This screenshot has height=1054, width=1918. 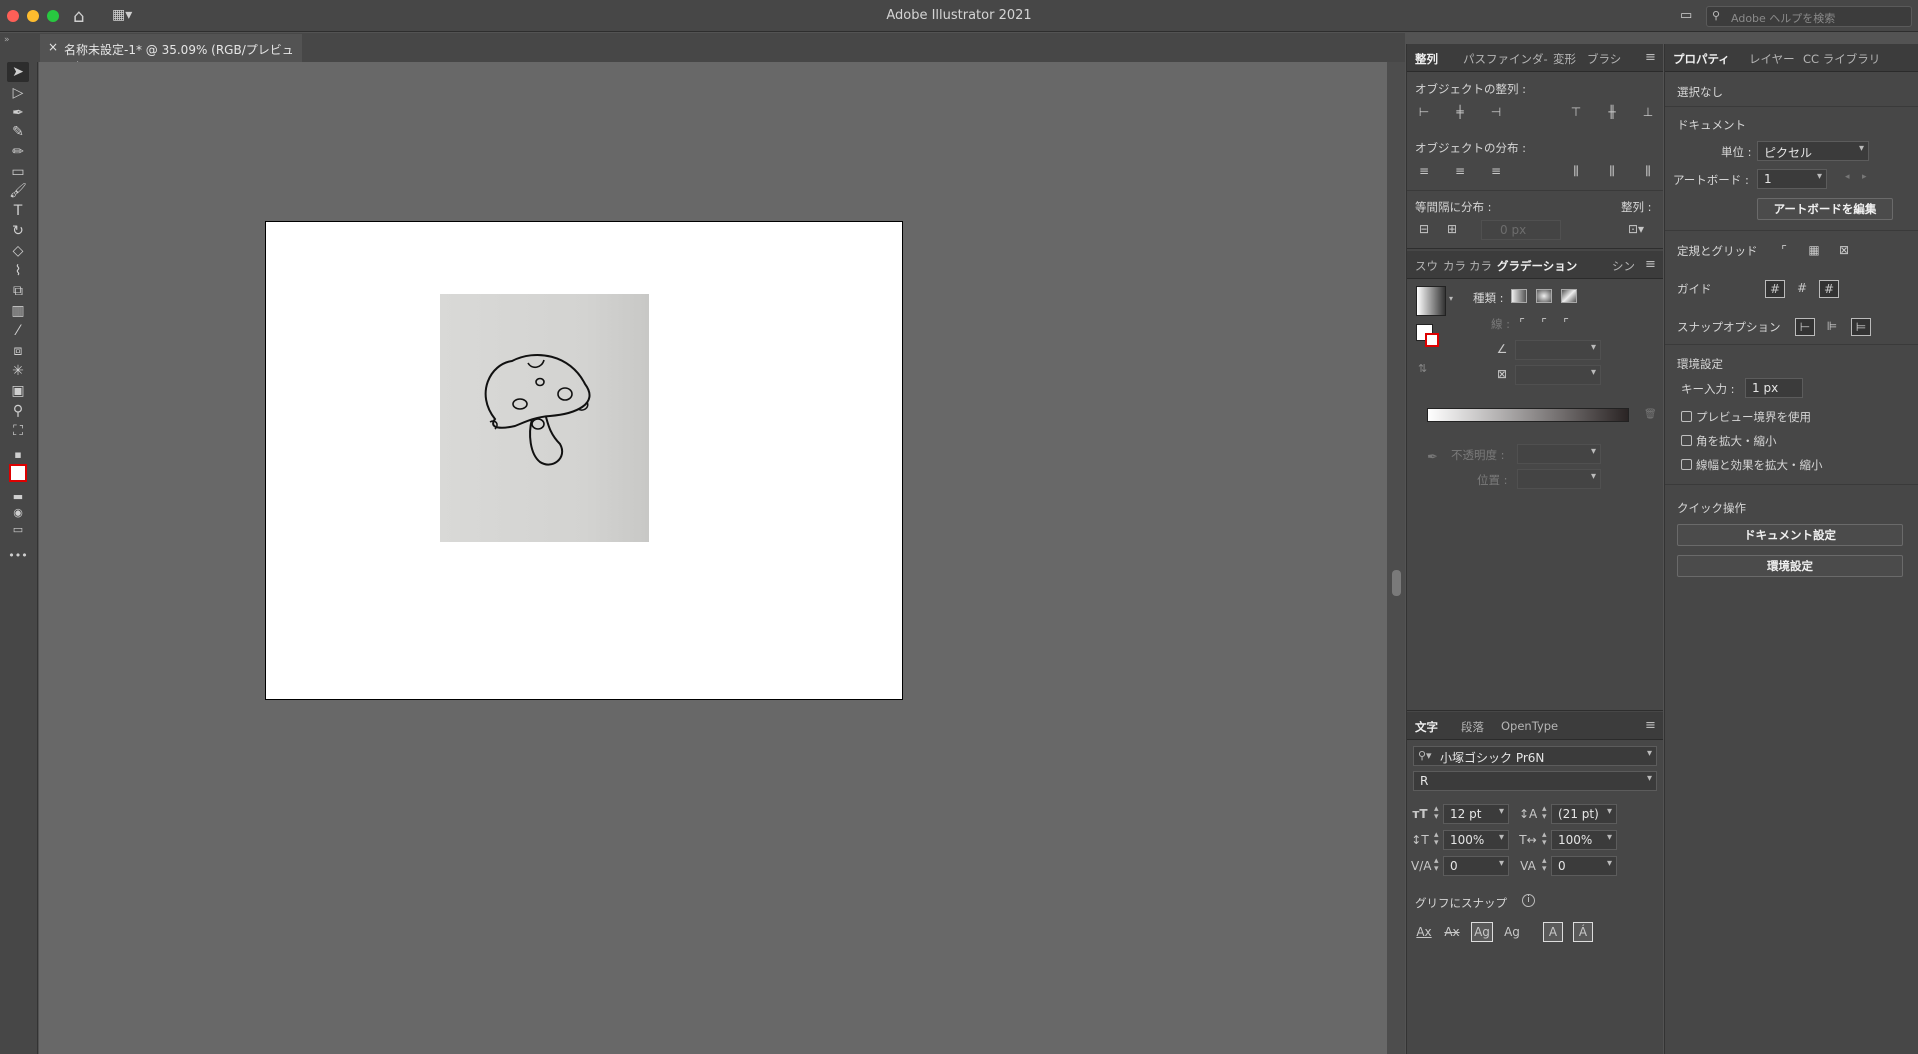 I want to click on distribute-hcenter-icon: ⫼, so click(x=1612, y=171).